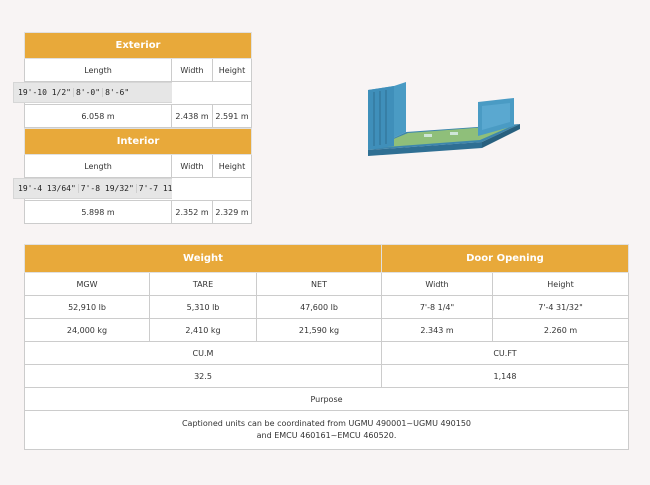 The height and width of the screenshot is (485, 650). What do you see at coordinates (89, 92) in the screenshot?
I see `exterior-width-imperial: 8'-0"` at bounding box center [89, 92].